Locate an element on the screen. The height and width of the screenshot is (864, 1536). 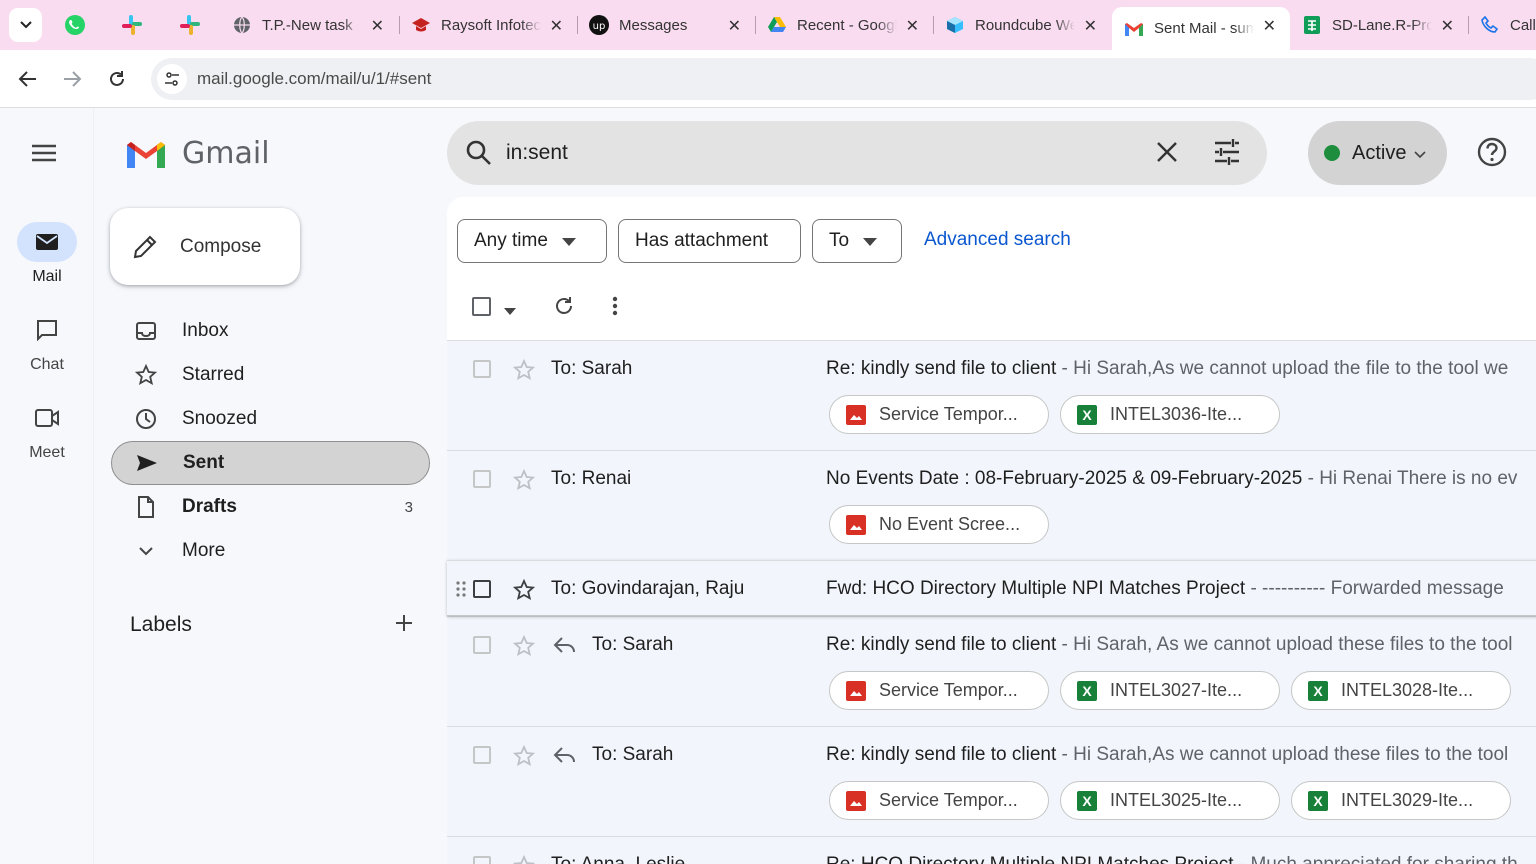
browser-tab-3: Recent - Google Drive ✕ is located at coordinates (844, 25).